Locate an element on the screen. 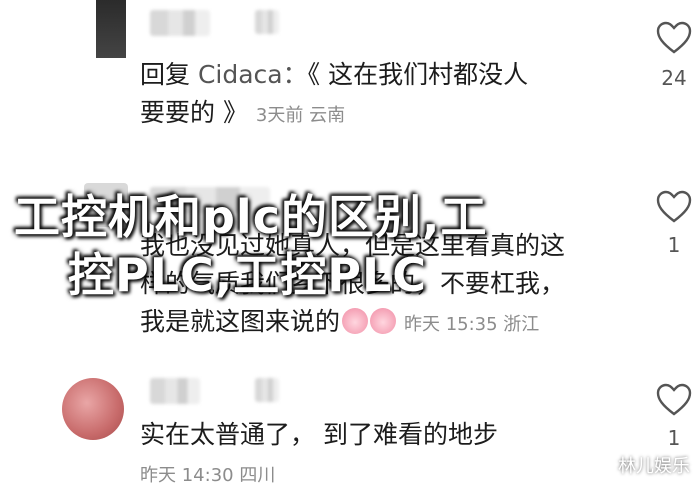 Image resolution: width=700 pixels, height=495 pixels. comment-meta: 3天前 云南 is located at coordinates (300, 115).